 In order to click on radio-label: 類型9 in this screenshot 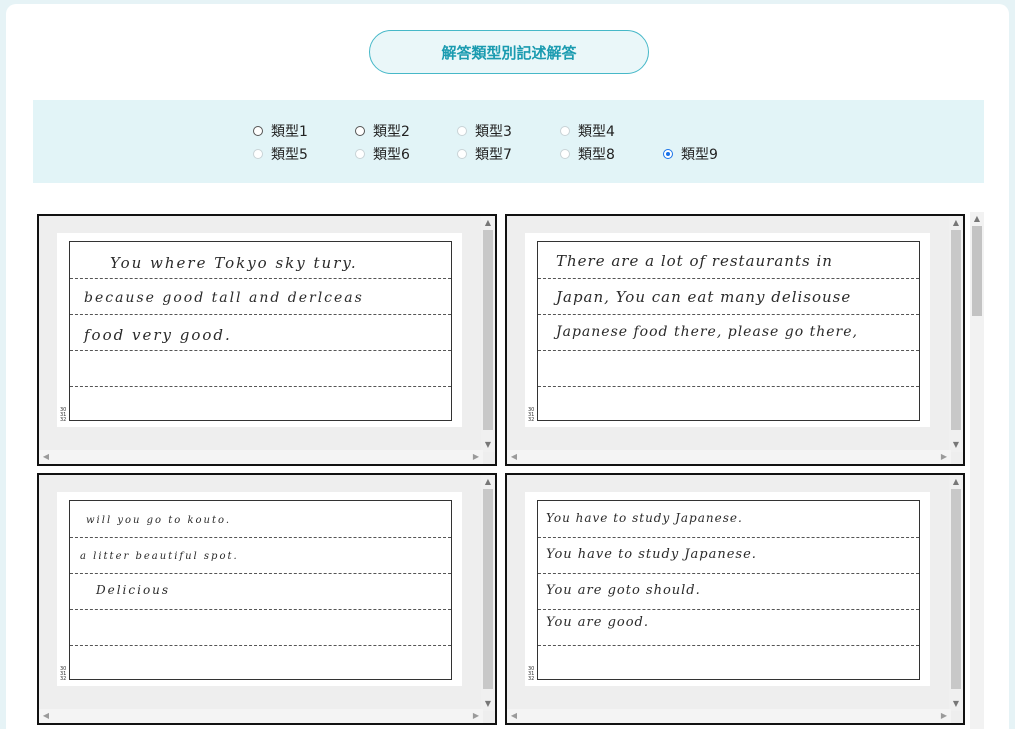, I will do `click(699, 155)`.